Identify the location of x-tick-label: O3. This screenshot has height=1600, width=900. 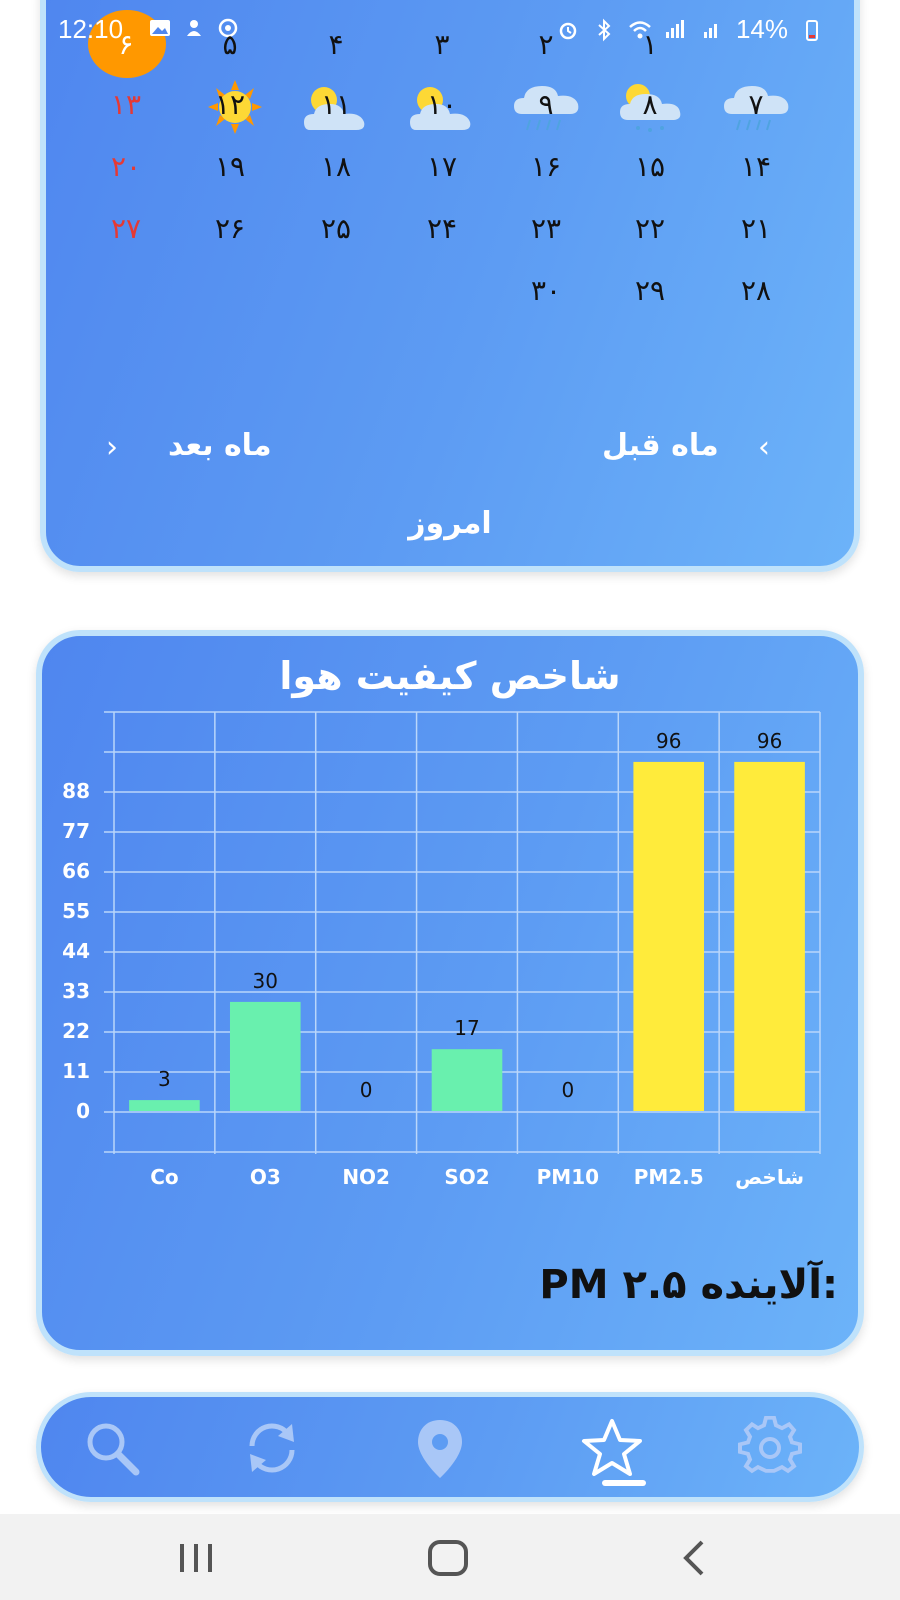
(265, 1177).